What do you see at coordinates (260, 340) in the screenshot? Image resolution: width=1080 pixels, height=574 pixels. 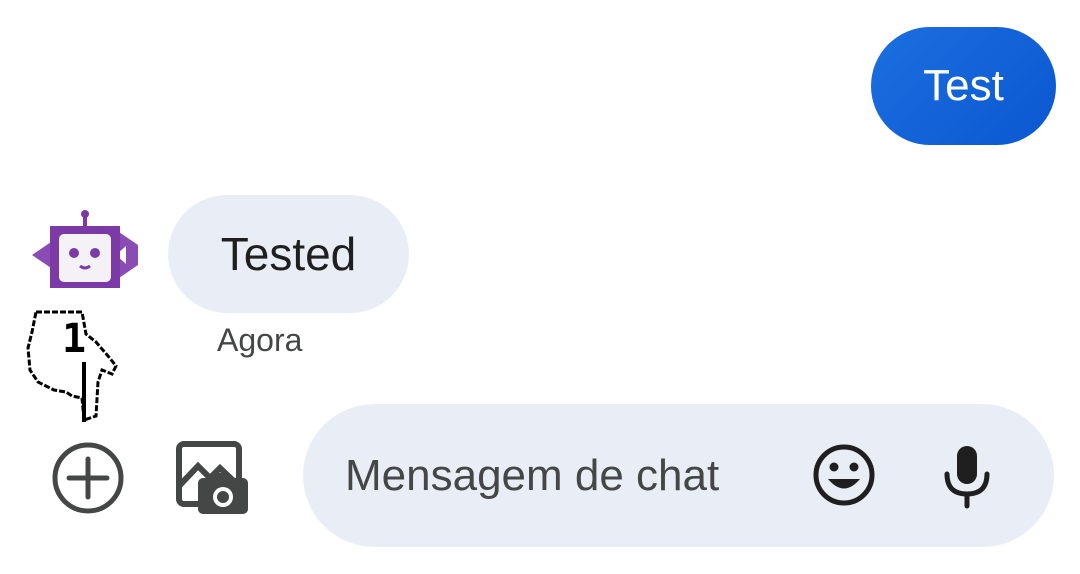 I see `message-timestamp: Agora` at bounding box center [260, 340].